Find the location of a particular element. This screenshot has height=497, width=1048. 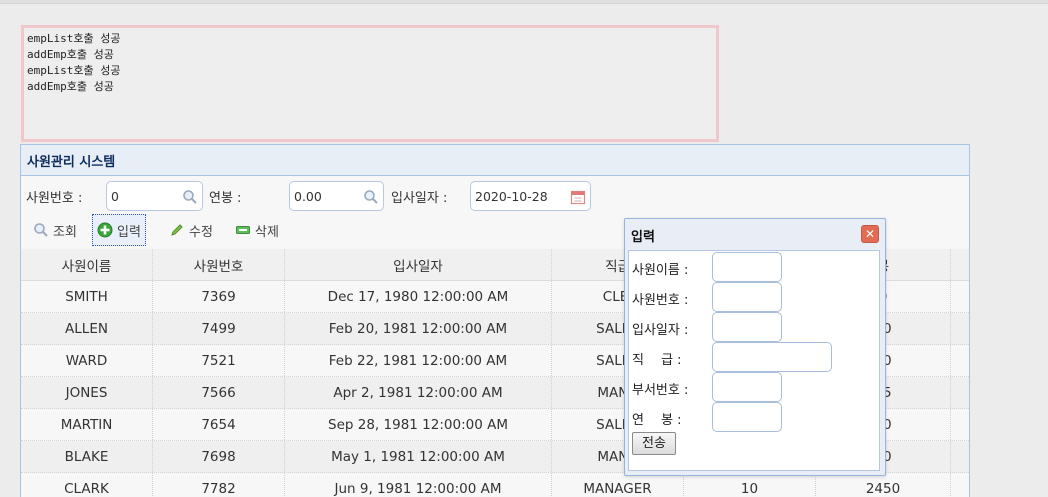

cell-sal: 2450 is located at coordinates (883, 485).